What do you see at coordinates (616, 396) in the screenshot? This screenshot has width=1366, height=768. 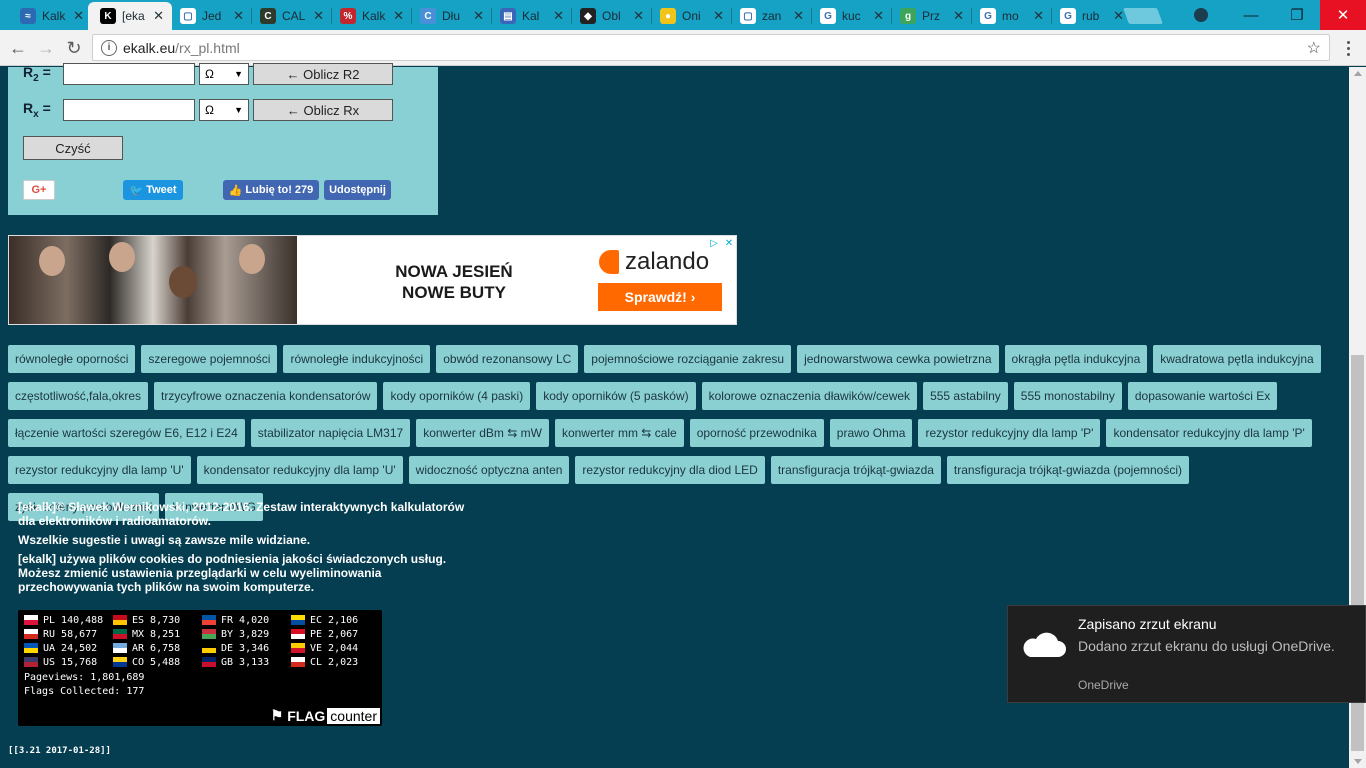 I see `calculator-link: kody oporników (5 pasków)` at bounding box center [616, 396].